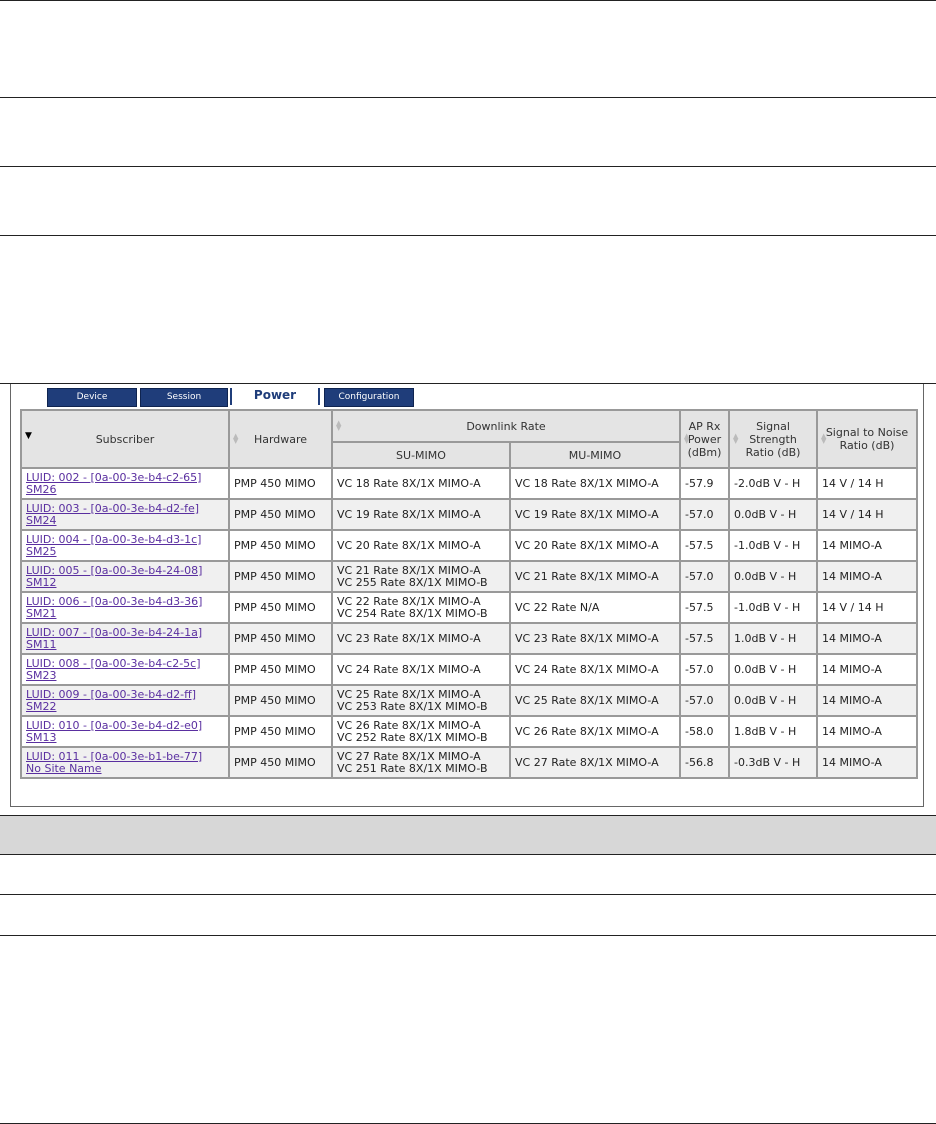 The width and height of the screenshot is (936, 1124). I want to click on su-mimo-line: VC 22 Rate 8X/1X MIMO-A, so click(409, 601).